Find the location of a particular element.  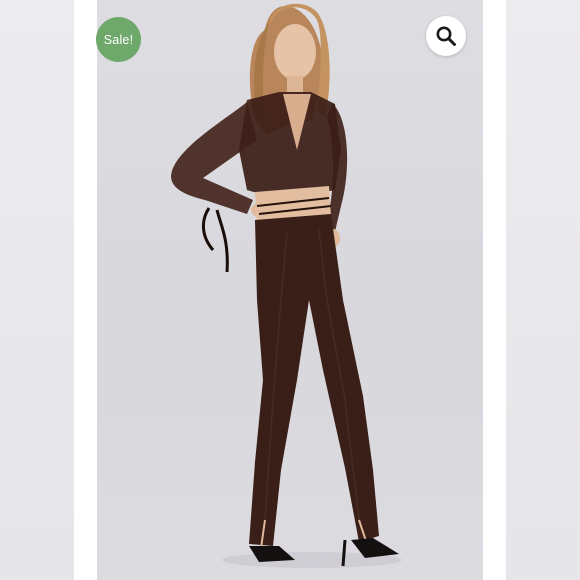

sale-badge: Sale! is located at coordinates (118, 39).